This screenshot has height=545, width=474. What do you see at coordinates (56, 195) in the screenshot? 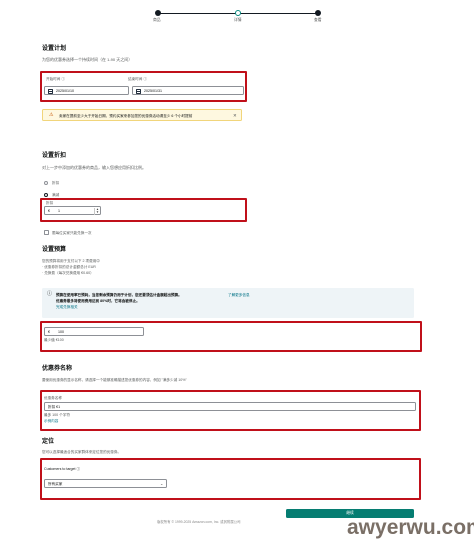
I see `radio-amount-label: 满减` at bounding box center [56, 195].